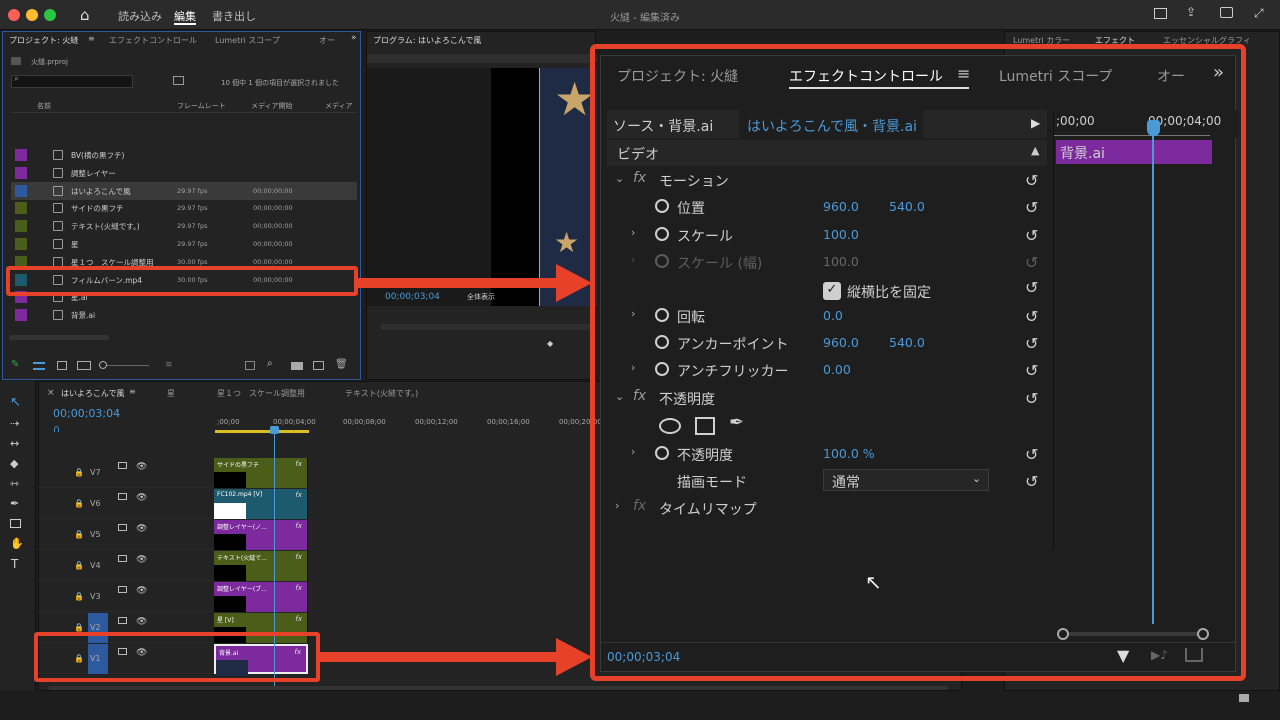 This screenshot has width=1280, height=720. Describe the element at coordinates (261, 597) in the screenshot. I see `timeline-clip: 調整レイヤー(ブ... fx` at that location.